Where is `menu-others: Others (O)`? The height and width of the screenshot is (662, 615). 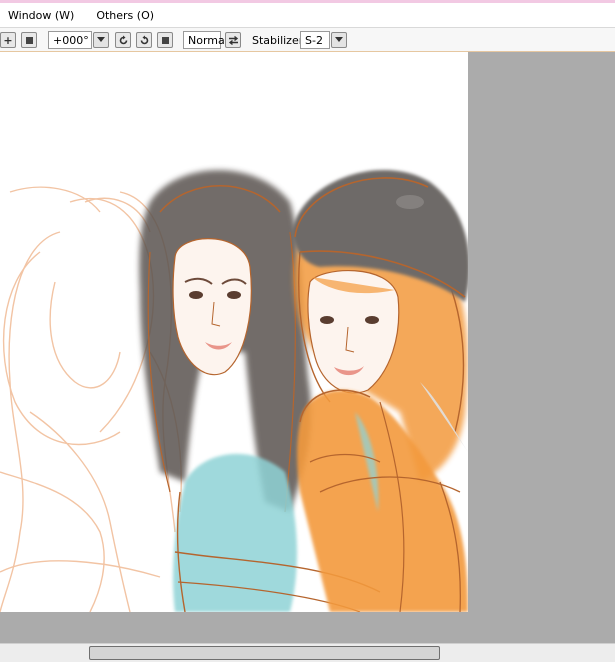
menu-others: Others (O) is located at coordinates (125, 15).